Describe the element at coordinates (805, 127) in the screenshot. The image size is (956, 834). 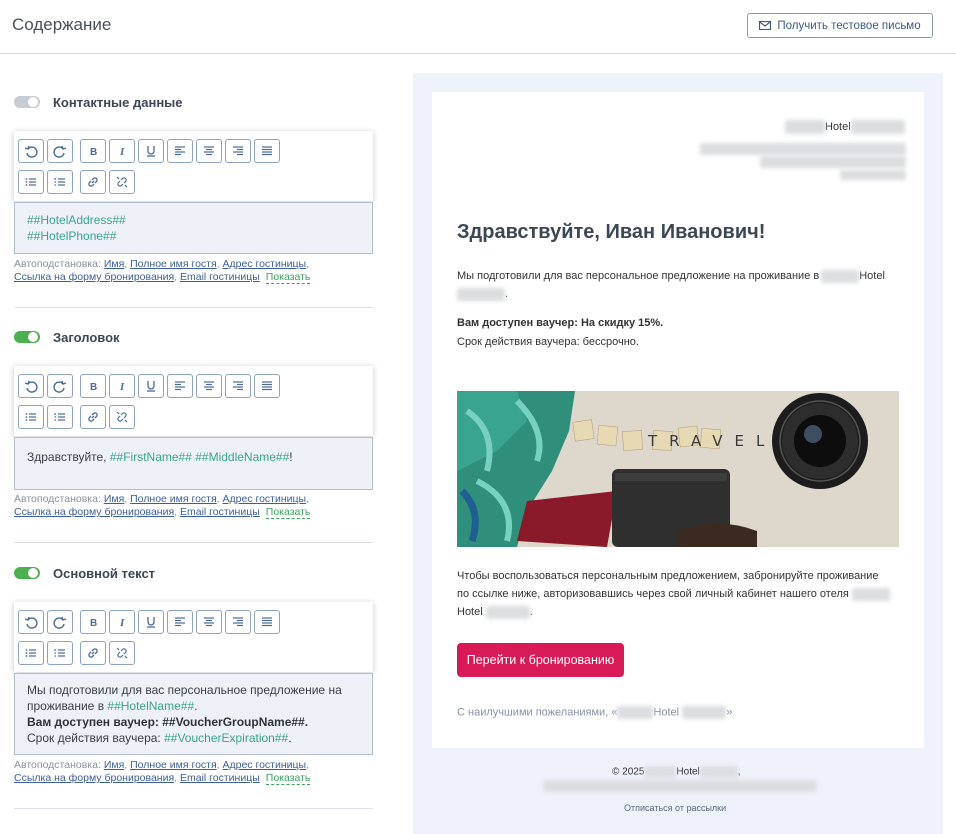
I see `redacted-text` at that location.